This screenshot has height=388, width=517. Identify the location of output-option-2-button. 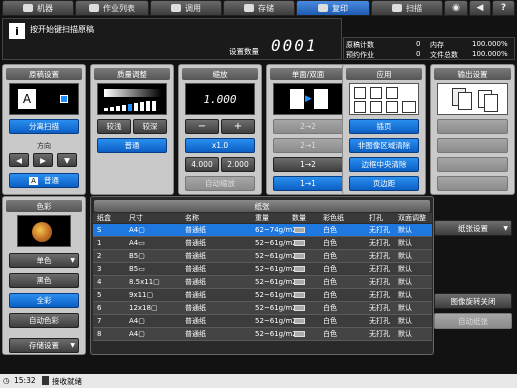
(472, 145).